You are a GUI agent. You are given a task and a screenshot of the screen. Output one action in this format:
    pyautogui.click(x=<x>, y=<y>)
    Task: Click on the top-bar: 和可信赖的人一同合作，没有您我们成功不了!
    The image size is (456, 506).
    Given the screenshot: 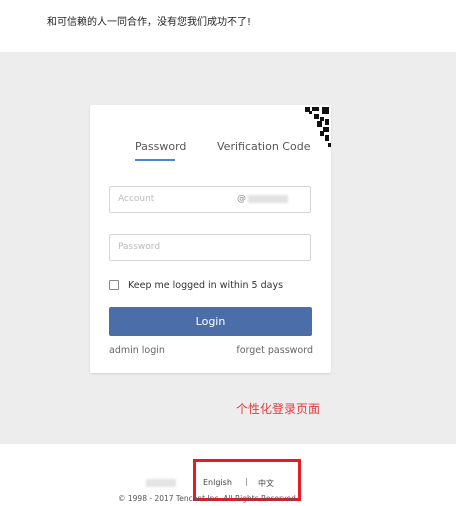 What is the action you would take?
    pyautogui.click(x=228, y=26)
    